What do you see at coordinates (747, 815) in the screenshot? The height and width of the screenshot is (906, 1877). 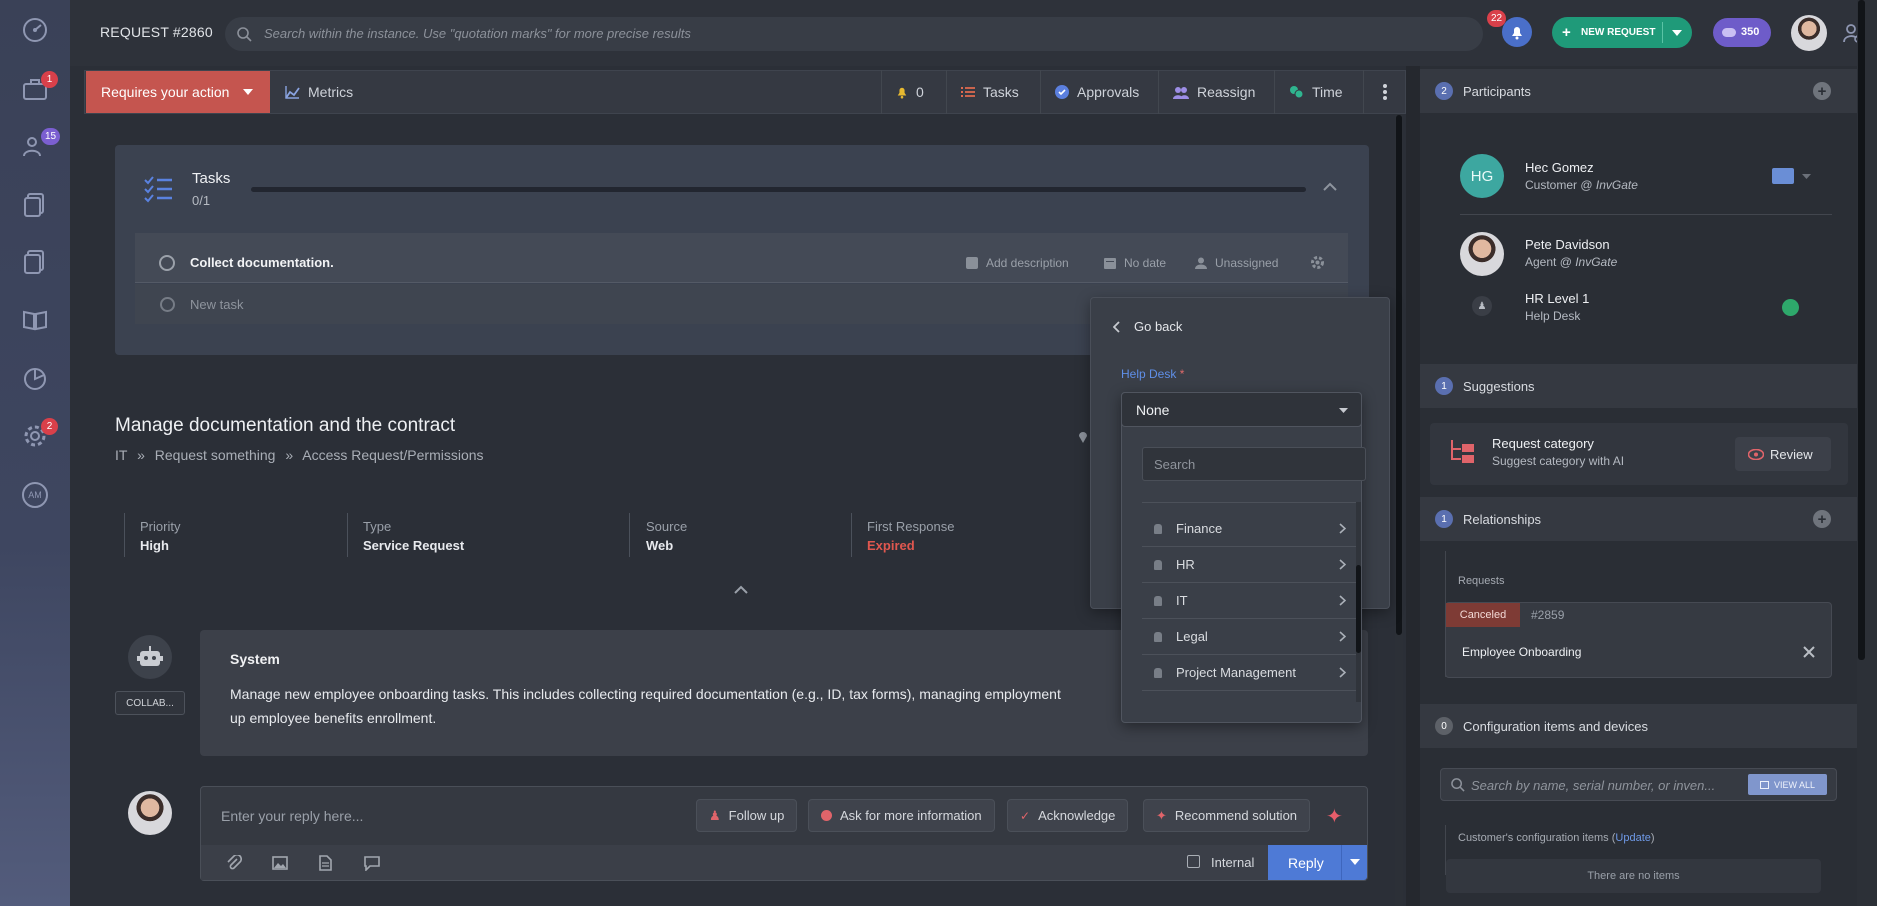 I see `follow-up-button: ♟ Follow up` at bounding box center [747, 815].